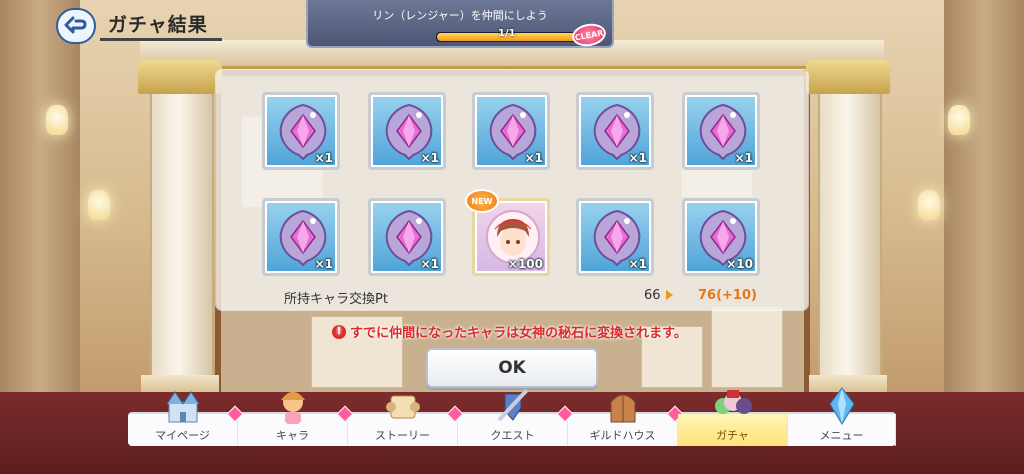  I want to click on crystal-icon, so click(842, 406).